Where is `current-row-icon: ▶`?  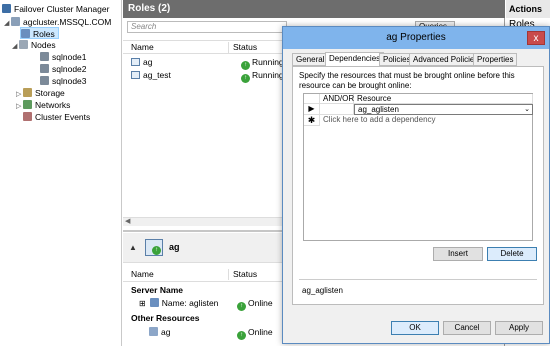
current-row-icon: ▶ is located at coordinates (312, 109).